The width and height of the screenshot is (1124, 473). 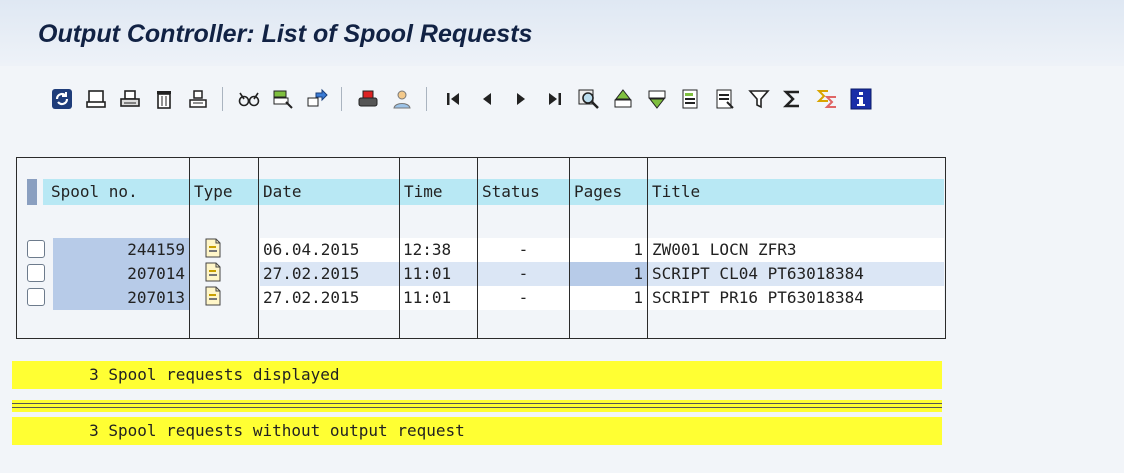 I want to click on last-page-icon, so click(x=555, y=99).